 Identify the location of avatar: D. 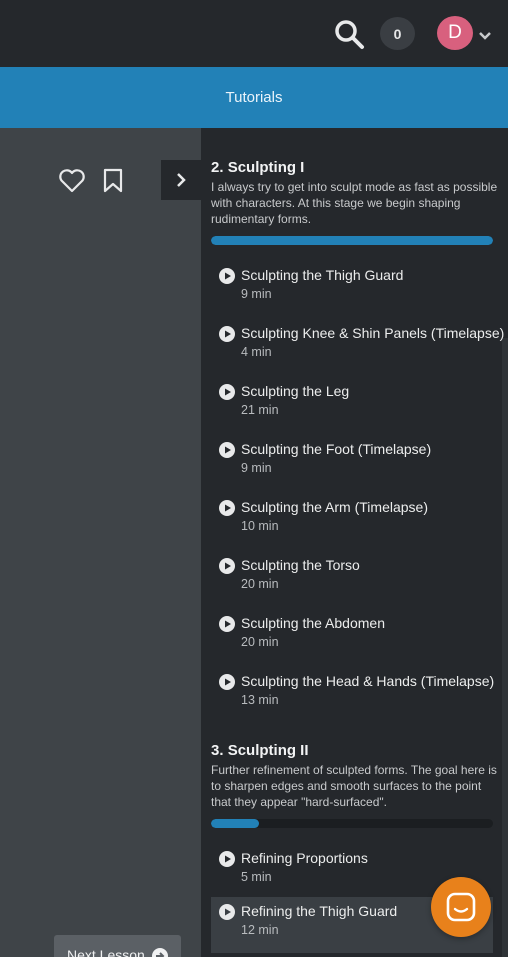
(455, 33).